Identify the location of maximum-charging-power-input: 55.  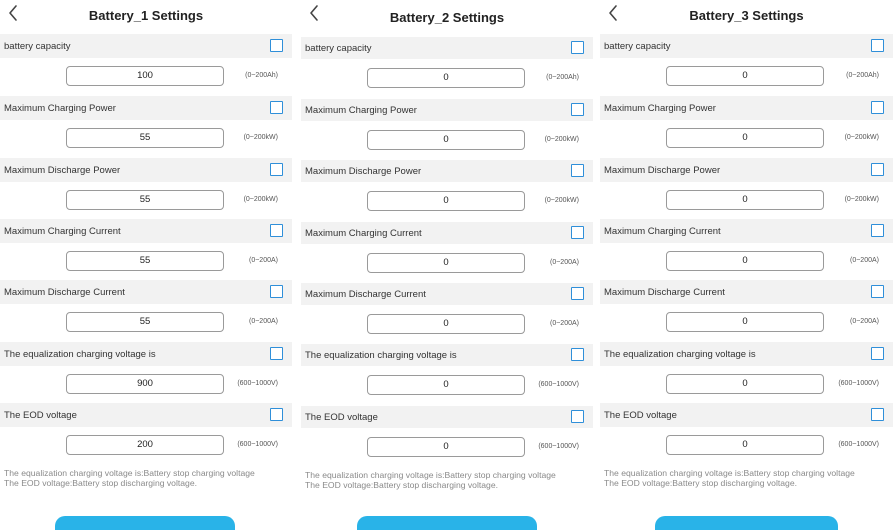
(145, 138).